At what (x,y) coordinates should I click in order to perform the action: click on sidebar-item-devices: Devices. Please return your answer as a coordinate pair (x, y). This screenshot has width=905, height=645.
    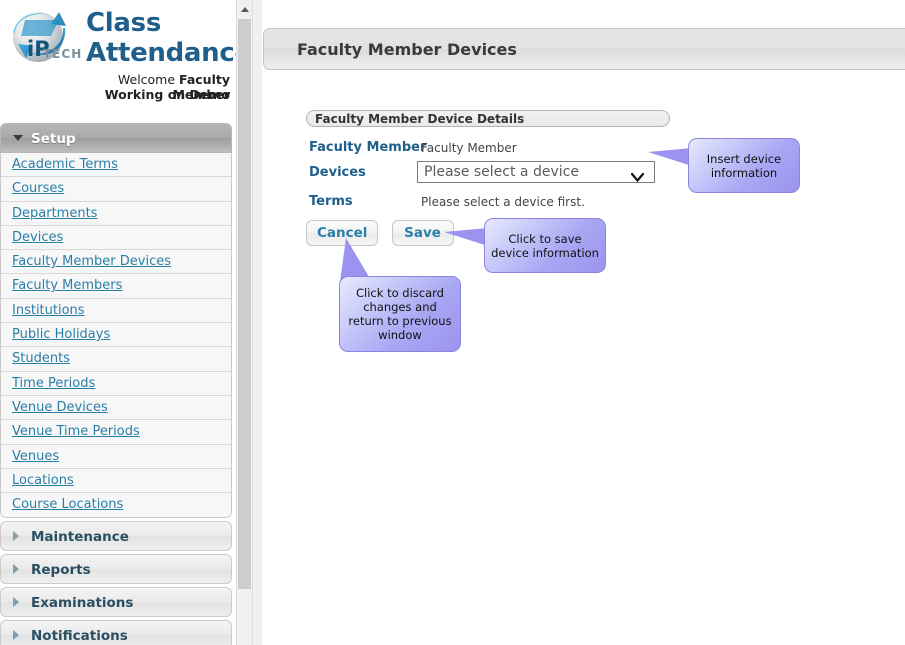
    Looking at the image, I should click on (116, 238).